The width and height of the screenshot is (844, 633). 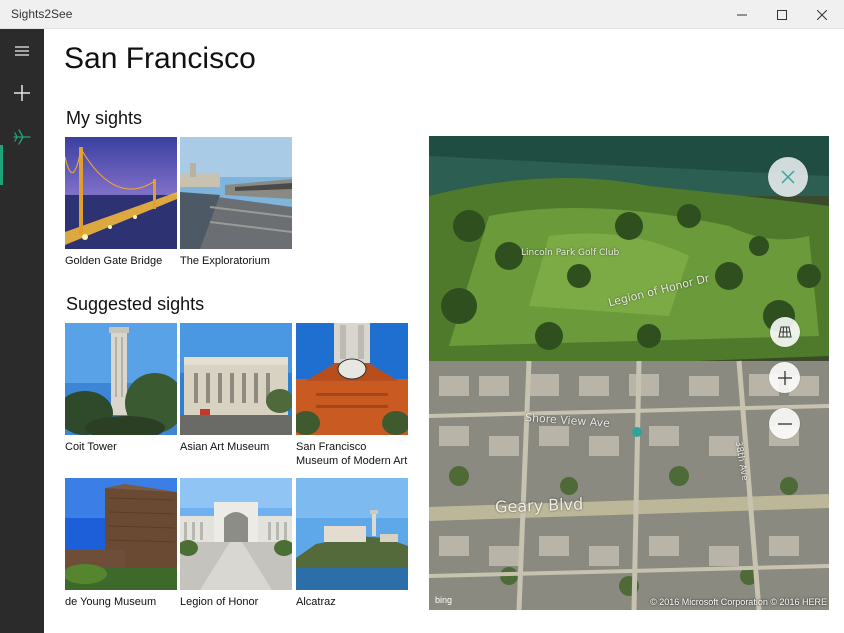 What do you see at coordinates (91, 447) in the screenshot?
I see `sight-label: Coit Tower` at bounding box center [91, 447].